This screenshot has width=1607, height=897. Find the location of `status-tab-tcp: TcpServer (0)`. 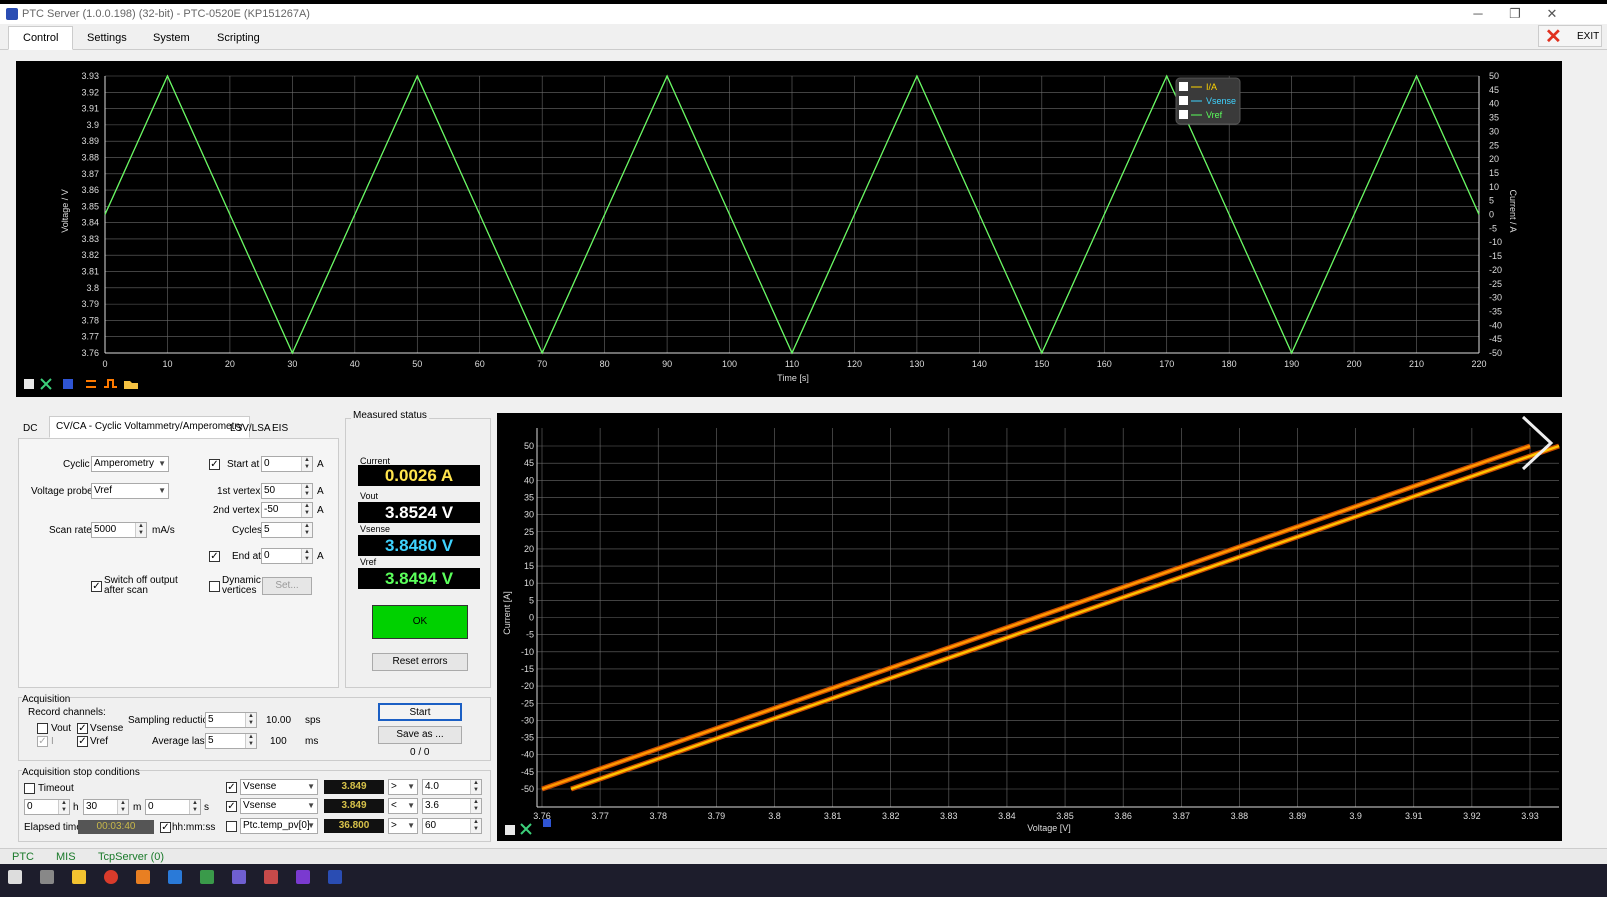

status-tab-tcp: TcpServer (0) is located at coordinates (131, 857).